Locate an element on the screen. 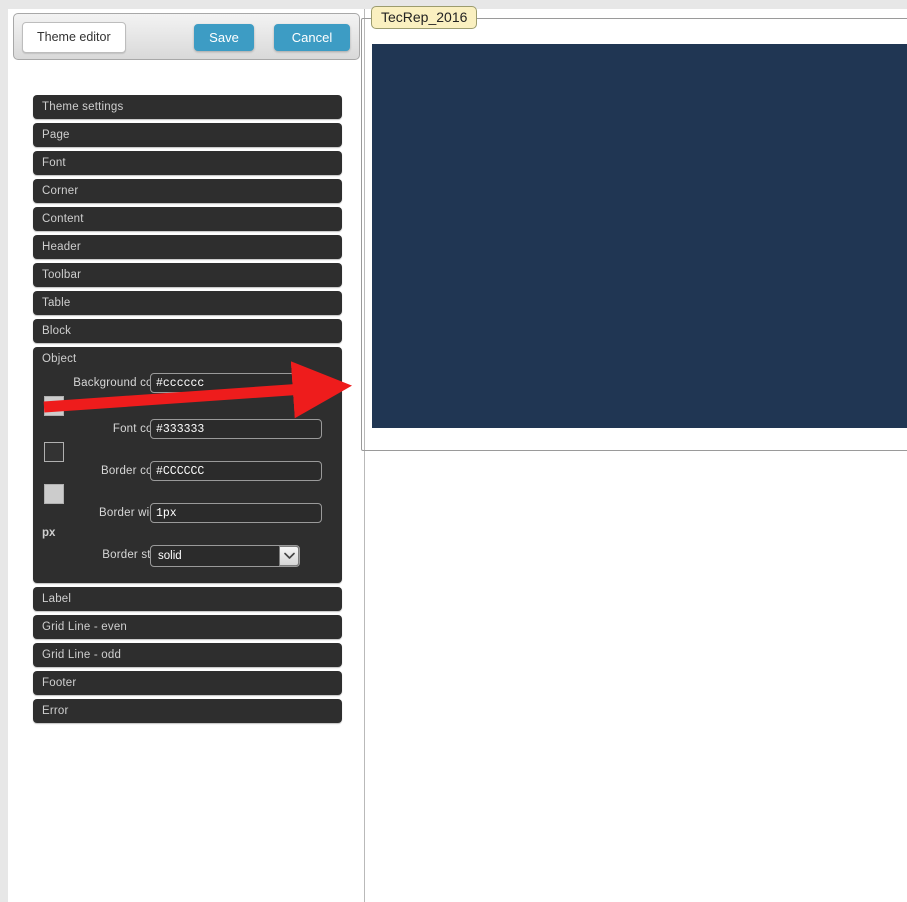 The width and height of the screenshot is (907, 902). input-border-width is located at coordinates (236, 513).